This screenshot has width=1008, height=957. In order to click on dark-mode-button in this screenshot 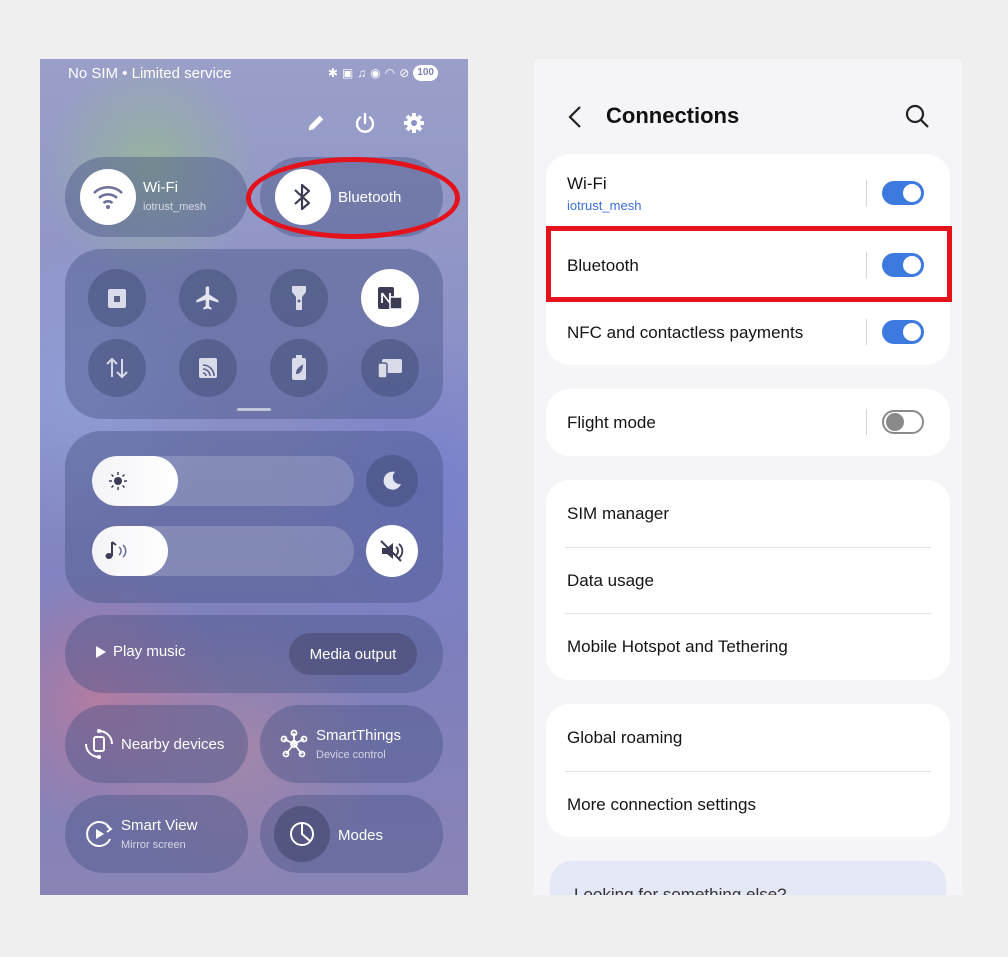, I will do `click(392, 481)`.